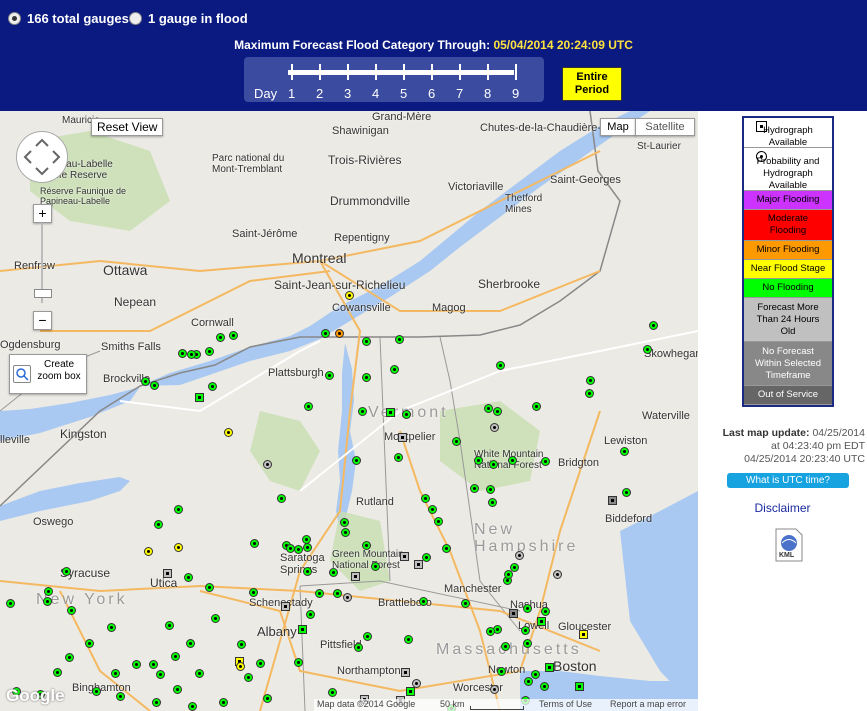  What do you see at coordinates (347, 93) in the screenshot?
I see `day-number: 3` at bounding box center [347, 93].